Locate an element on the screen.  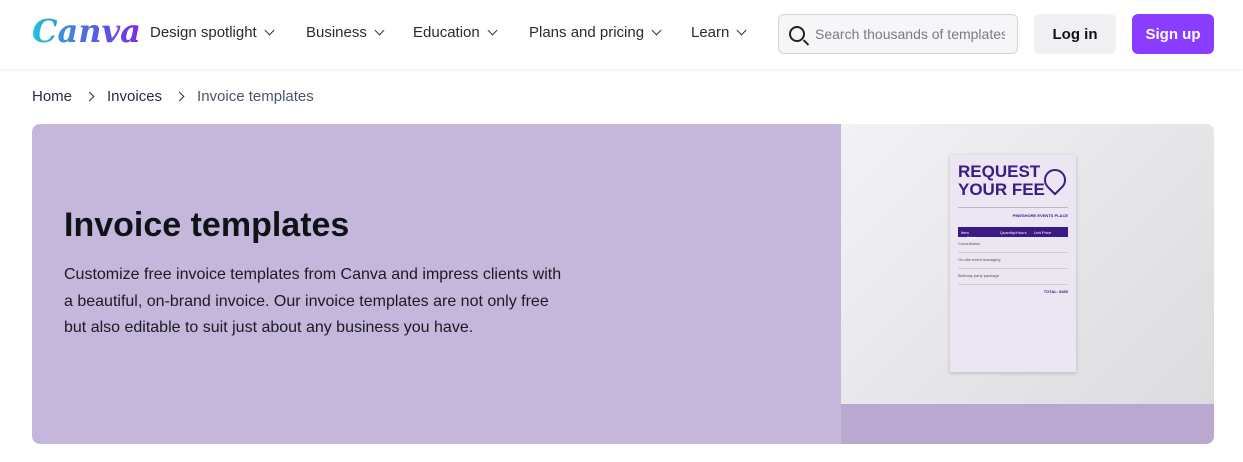
preview-total: TOTAL: $450 is located at coordinates (1055, 291).